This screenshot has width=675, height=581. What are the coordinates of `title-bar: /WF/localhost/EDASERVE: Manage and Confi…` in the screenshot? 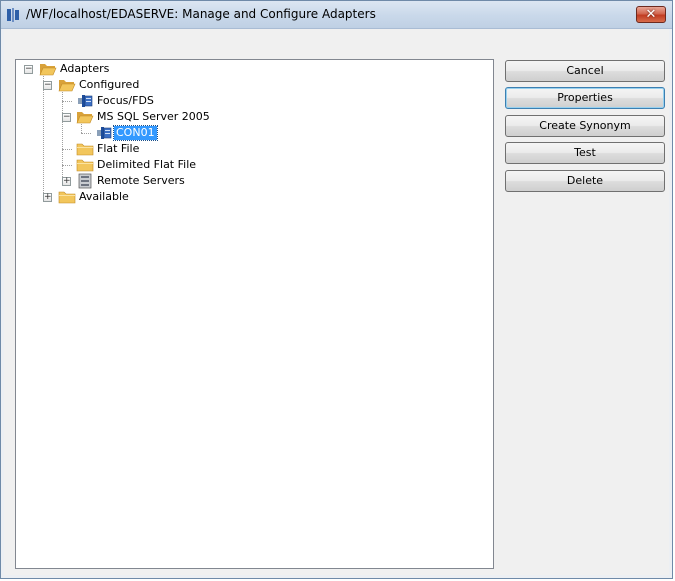 It's located at (336, 15).